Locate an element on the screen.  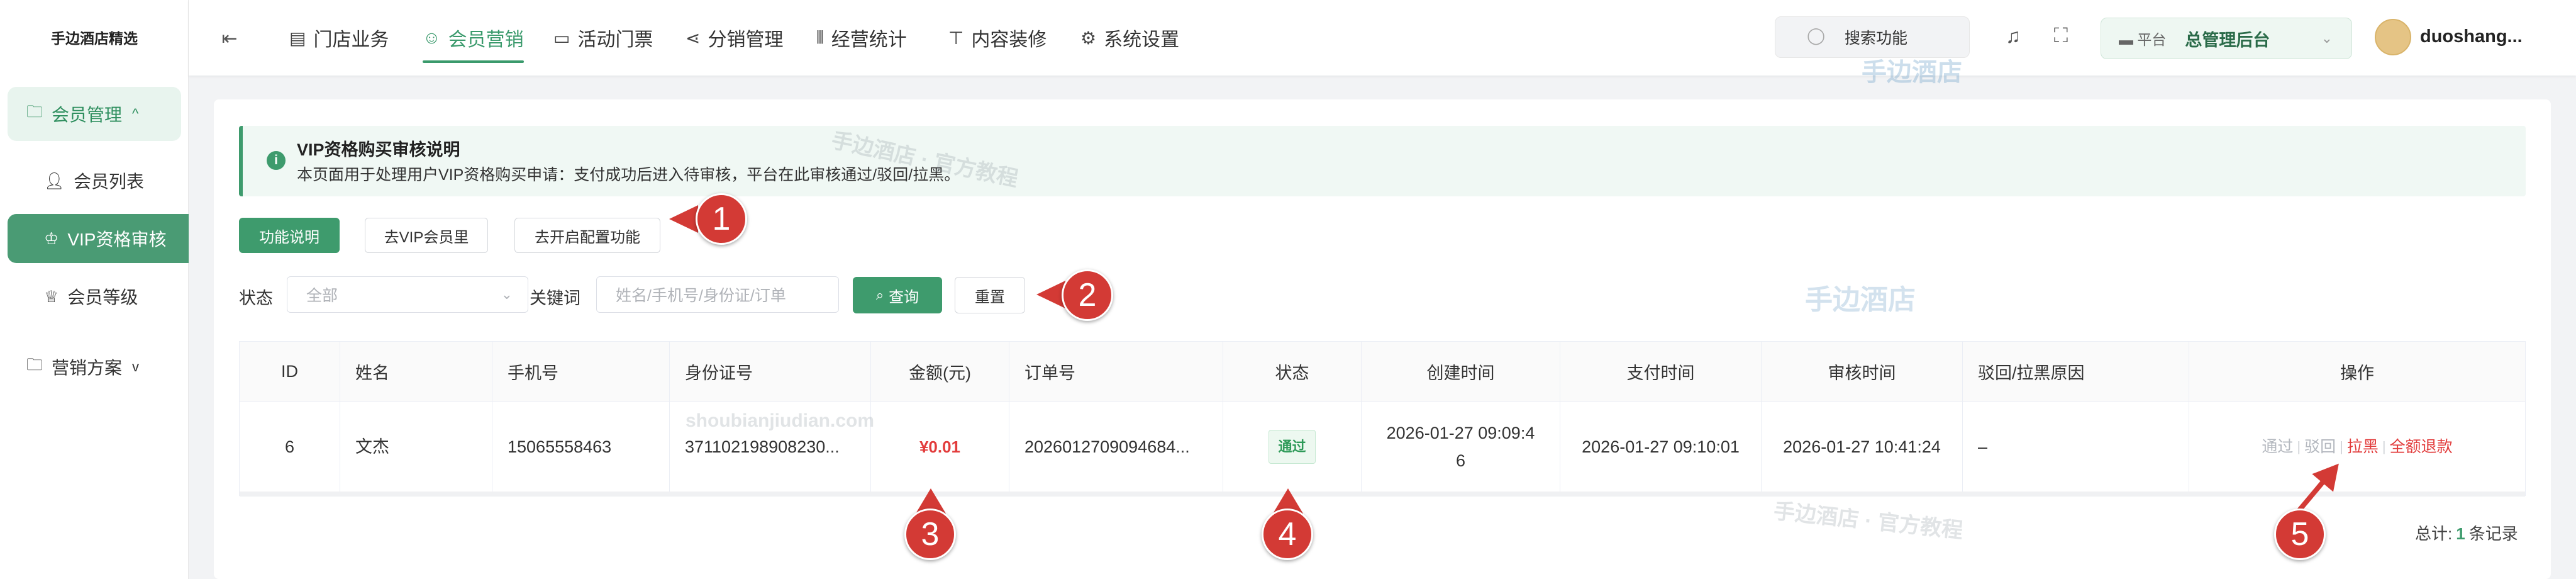
status-select: 全部 ⌄ is located at coordinates (407, 294).